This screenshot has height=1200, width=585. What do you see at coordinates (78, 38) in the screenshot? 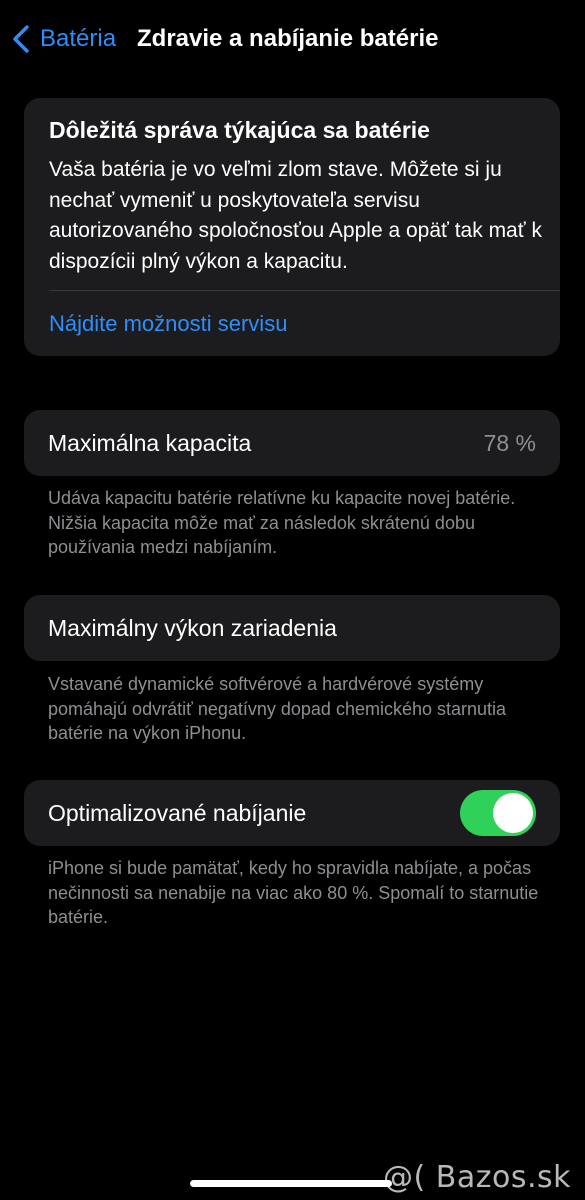
I see `back-label: Batéria` at bounding box center [78, 38].